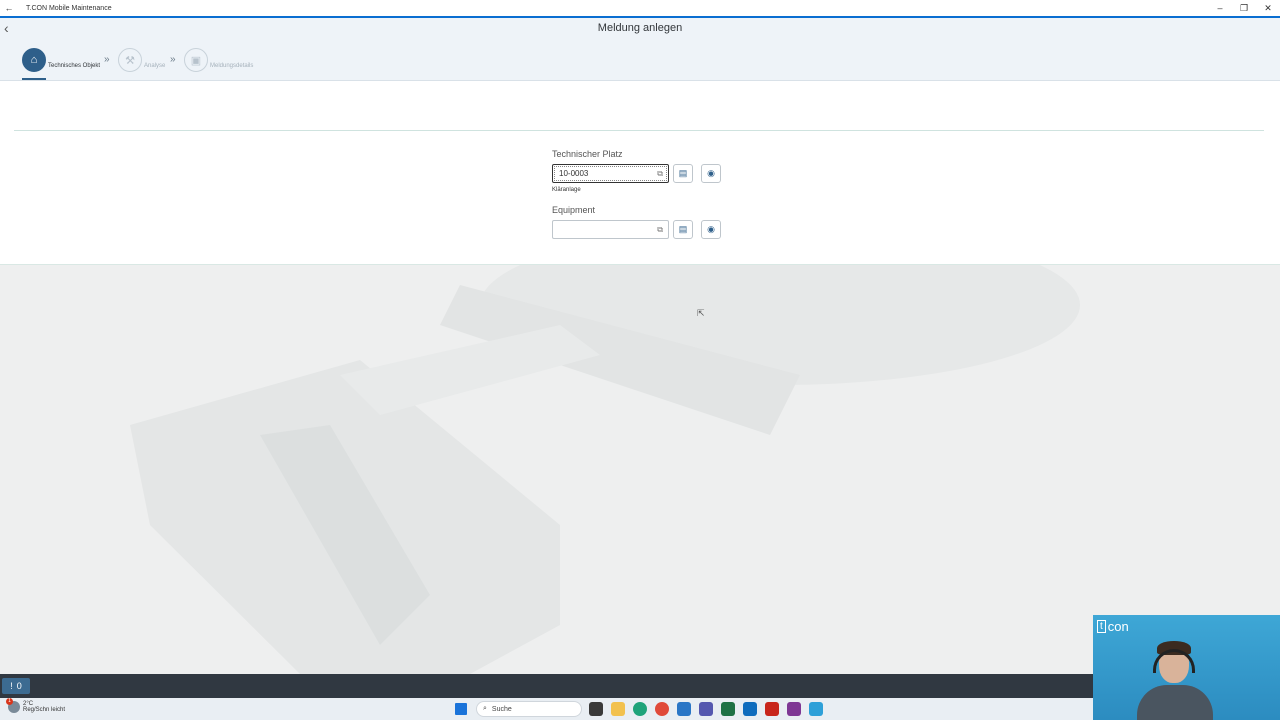  What do you see at coordinates (662, 709) in the screenshot?
I see `chrome-browser-icon` at bounding box center [662, 709].